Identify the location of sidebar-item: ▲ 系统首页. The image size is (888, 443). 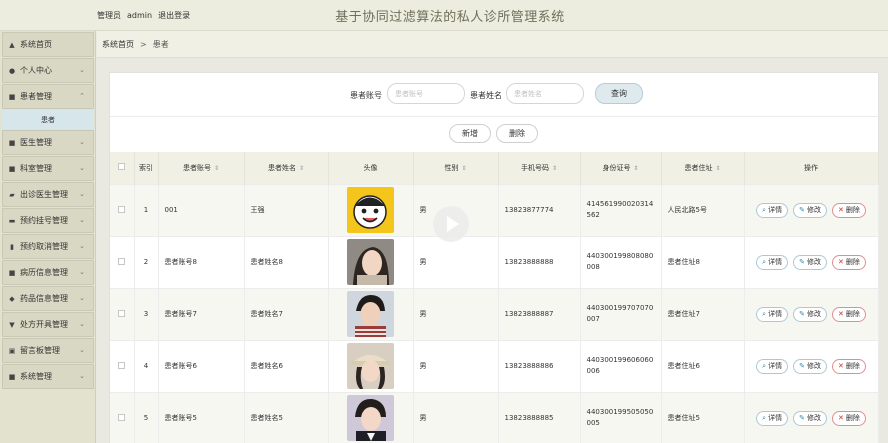
(48, 44).